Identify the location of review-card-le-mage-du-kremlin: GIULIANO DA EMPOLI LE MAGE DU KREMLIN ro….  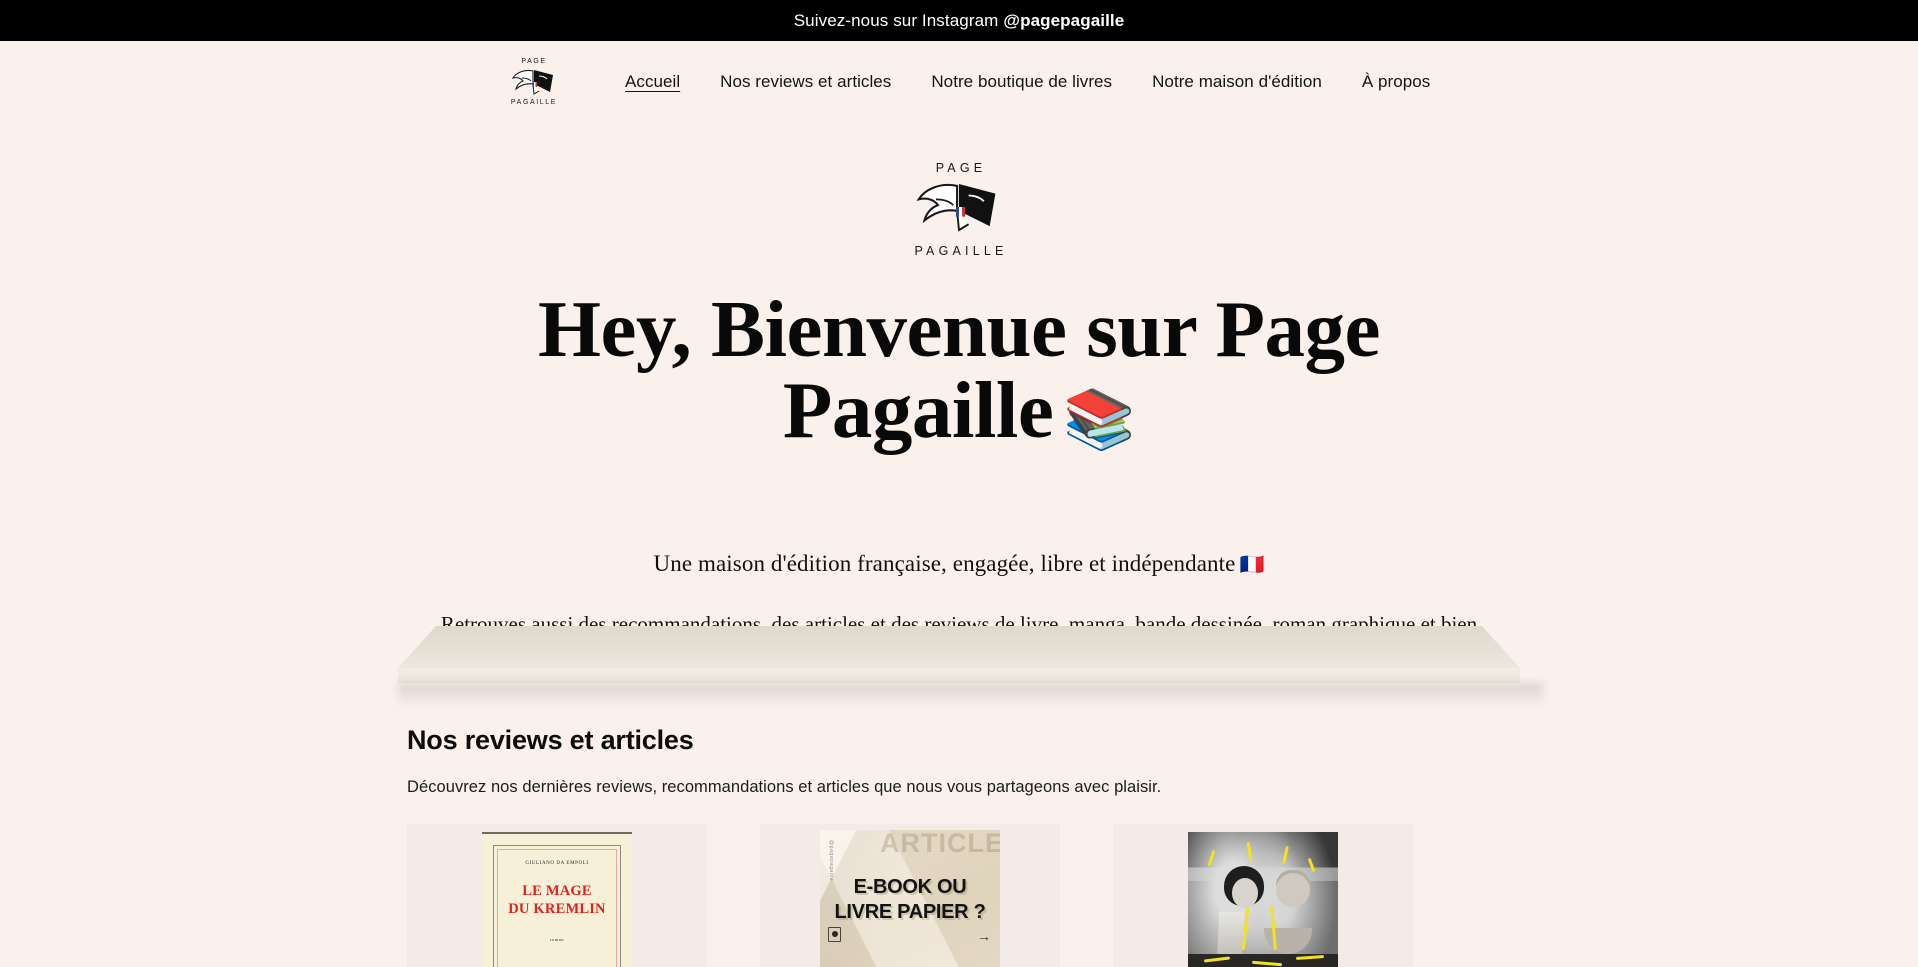
(557, 895).